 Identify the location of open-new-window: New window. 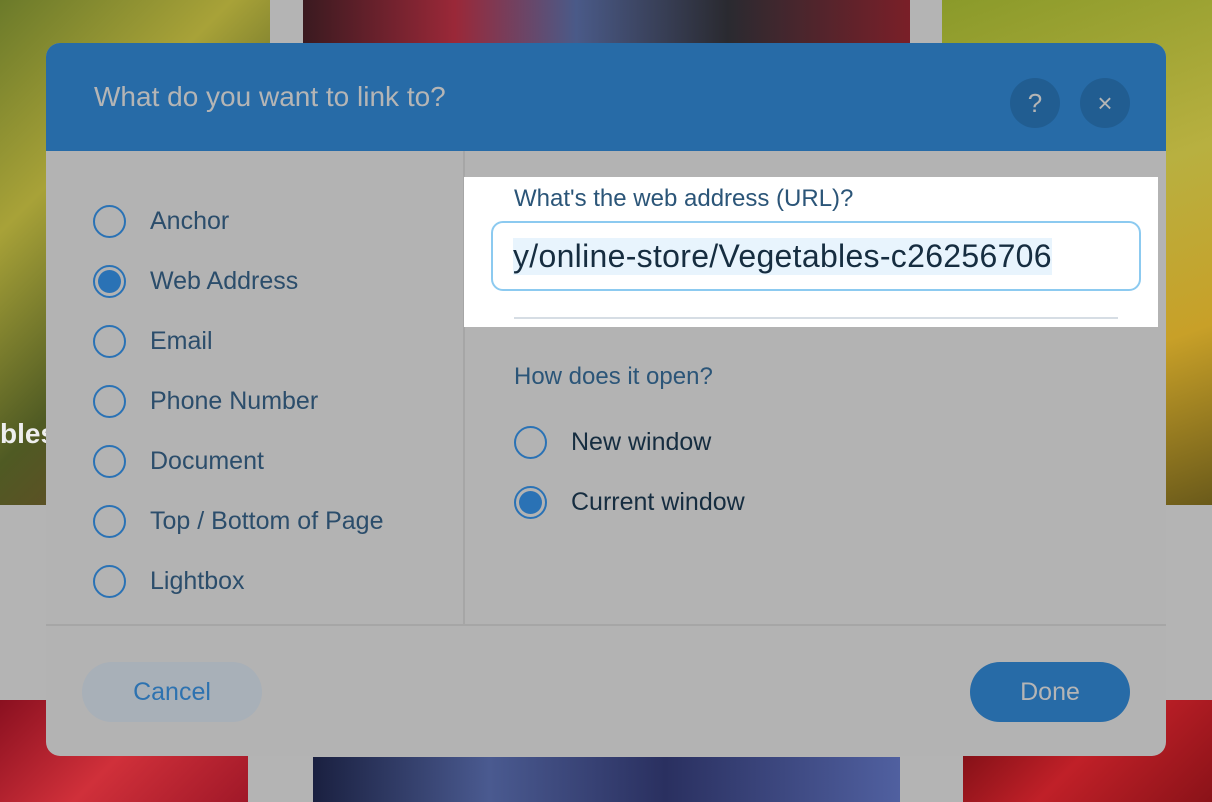
(612, 442).